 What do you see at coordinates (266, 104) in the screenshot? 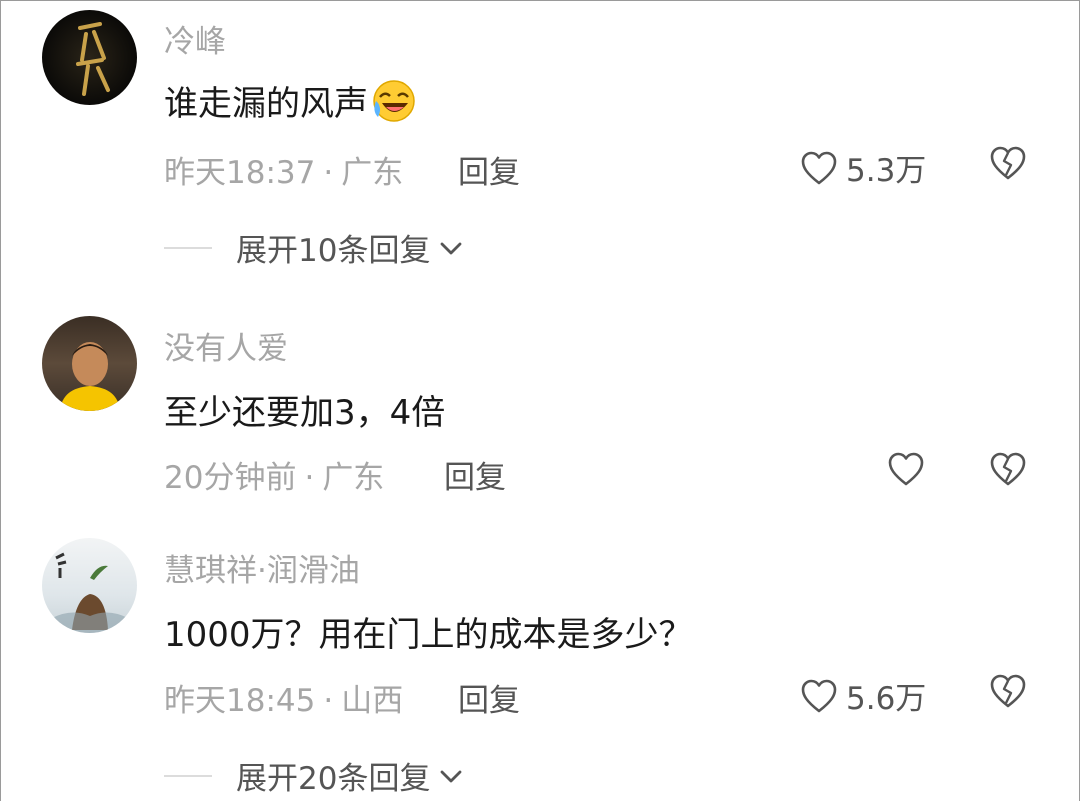
I see `comment-text: 谁走漏的风声` at bounding box center [266, 104].